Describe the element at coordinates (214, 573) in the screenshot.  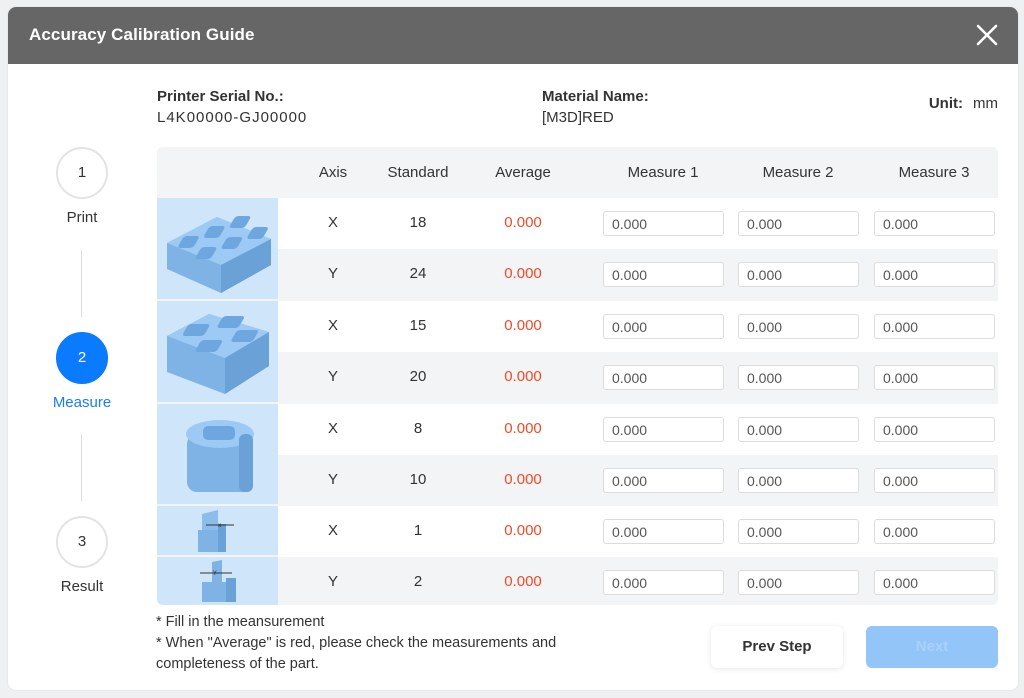
I see `svg-text: Y` at that location.